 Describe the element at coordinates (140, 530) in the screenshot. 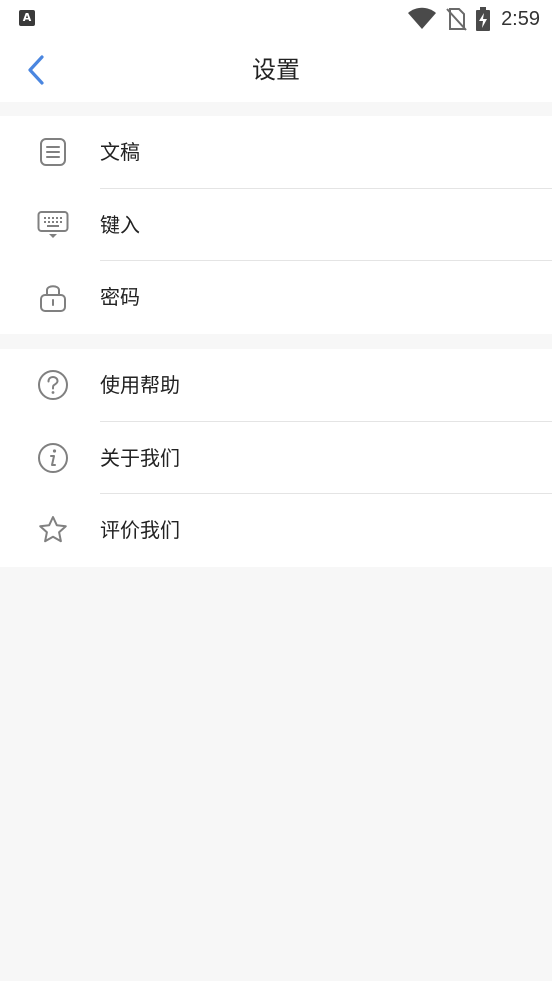

I see `settings-item-label: 评价我们` at that location.